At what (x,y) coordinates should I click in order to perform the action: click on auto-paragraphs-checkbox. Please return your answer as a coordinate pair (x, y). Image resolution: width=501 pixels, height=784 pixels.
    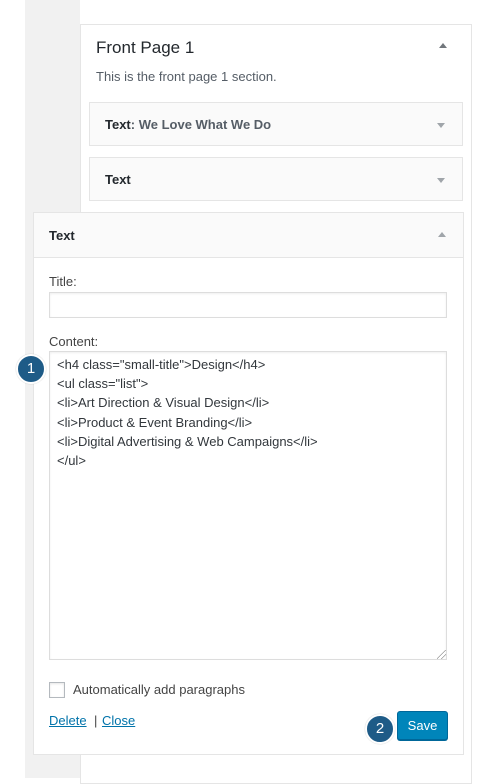
    Looking at the image, I should click on (57, 690).